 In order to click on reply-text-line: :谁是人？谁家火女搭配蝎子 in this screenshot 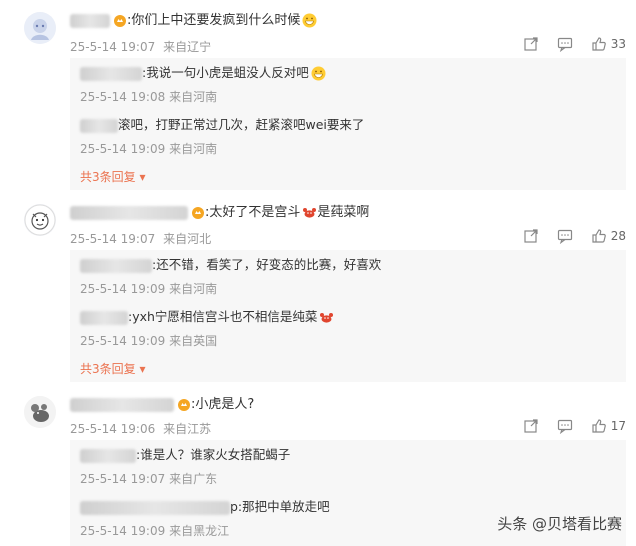, I will do `click(185, 455)`.